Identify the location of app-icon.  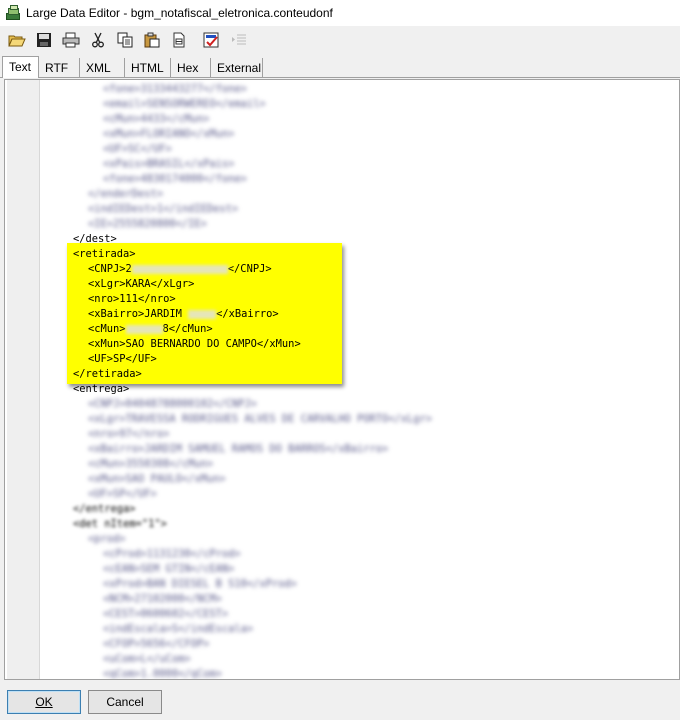
(13, 13).